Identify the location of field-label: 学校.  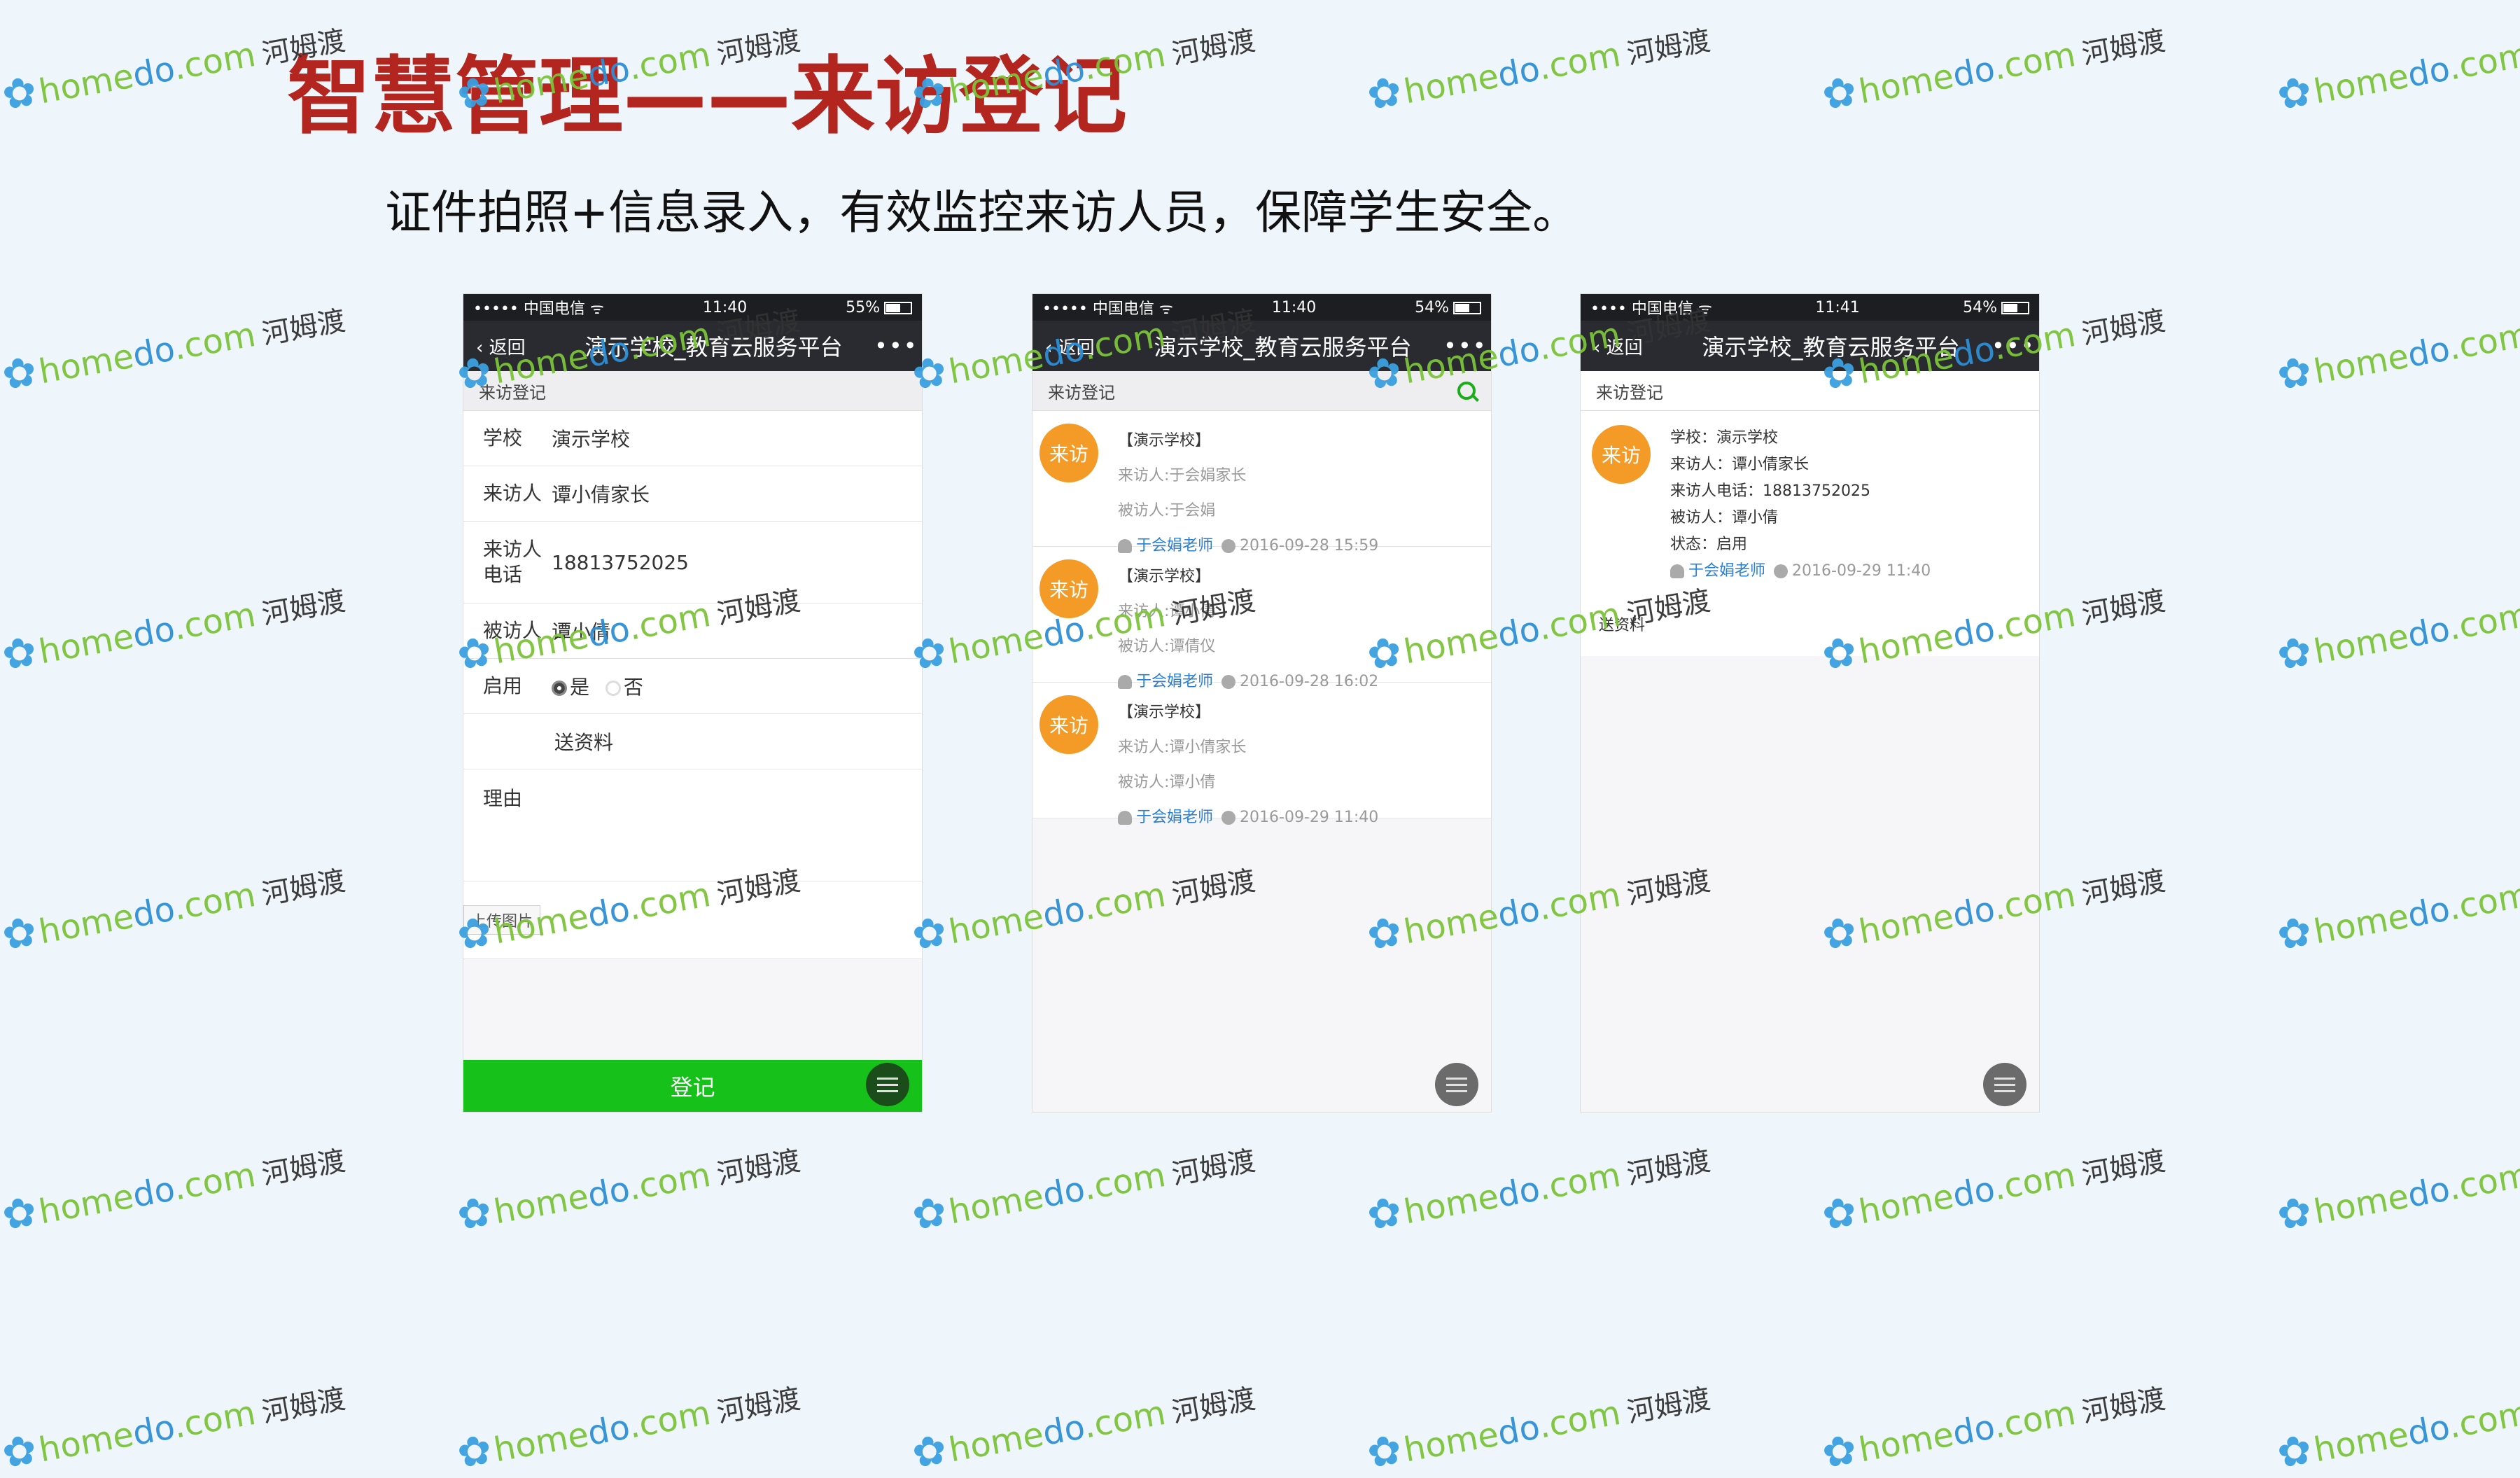
(503, 437).